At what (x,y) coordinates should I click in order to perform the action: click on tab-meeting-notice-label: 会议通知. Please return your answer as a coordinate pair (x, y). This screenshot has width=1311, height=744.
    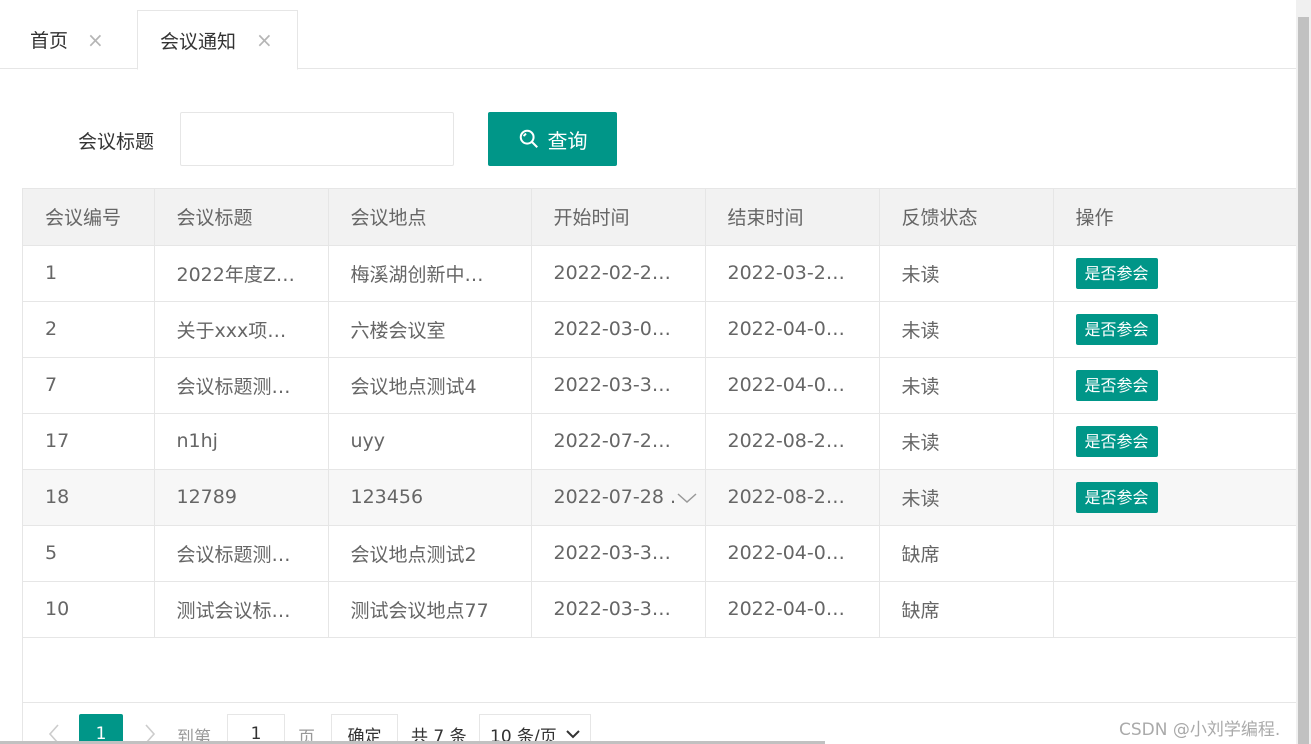
    Looking at the image, I should click on (198, 41).